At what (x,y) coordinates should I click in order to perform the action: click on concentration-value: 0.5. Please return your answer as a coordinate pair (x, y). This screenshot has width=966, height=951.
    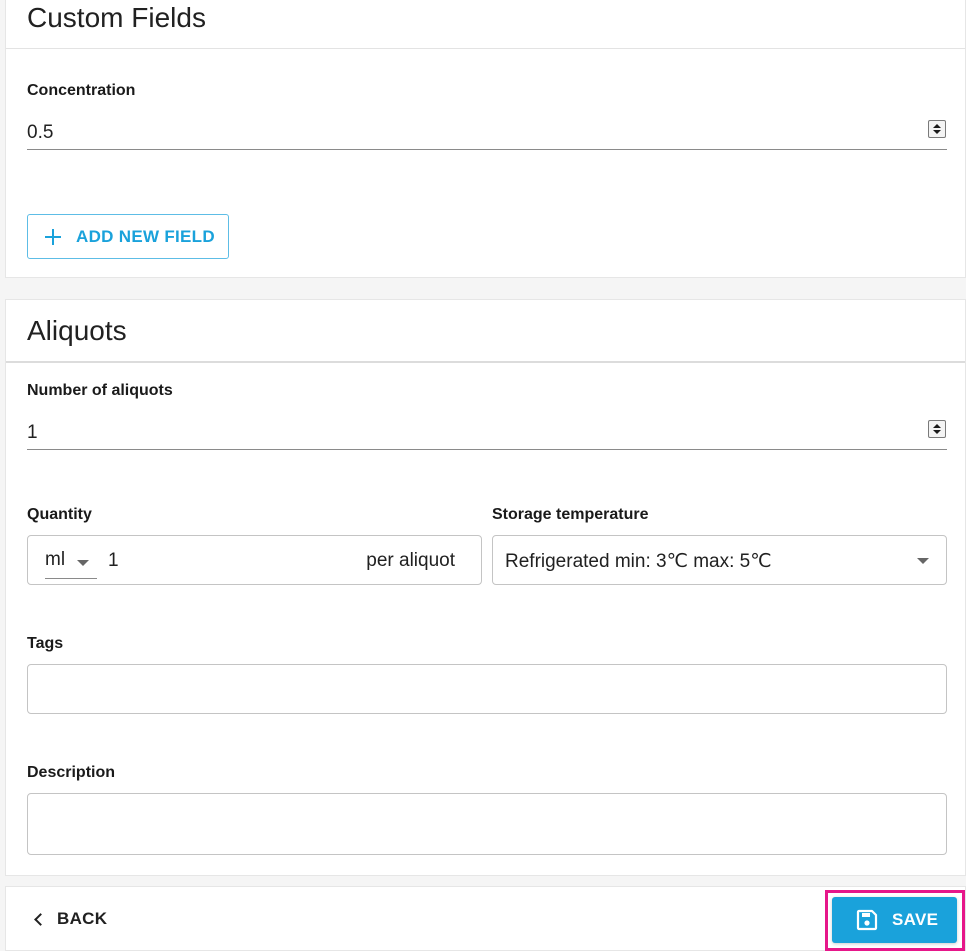
    Looking at the image, I should click on (40, 132).